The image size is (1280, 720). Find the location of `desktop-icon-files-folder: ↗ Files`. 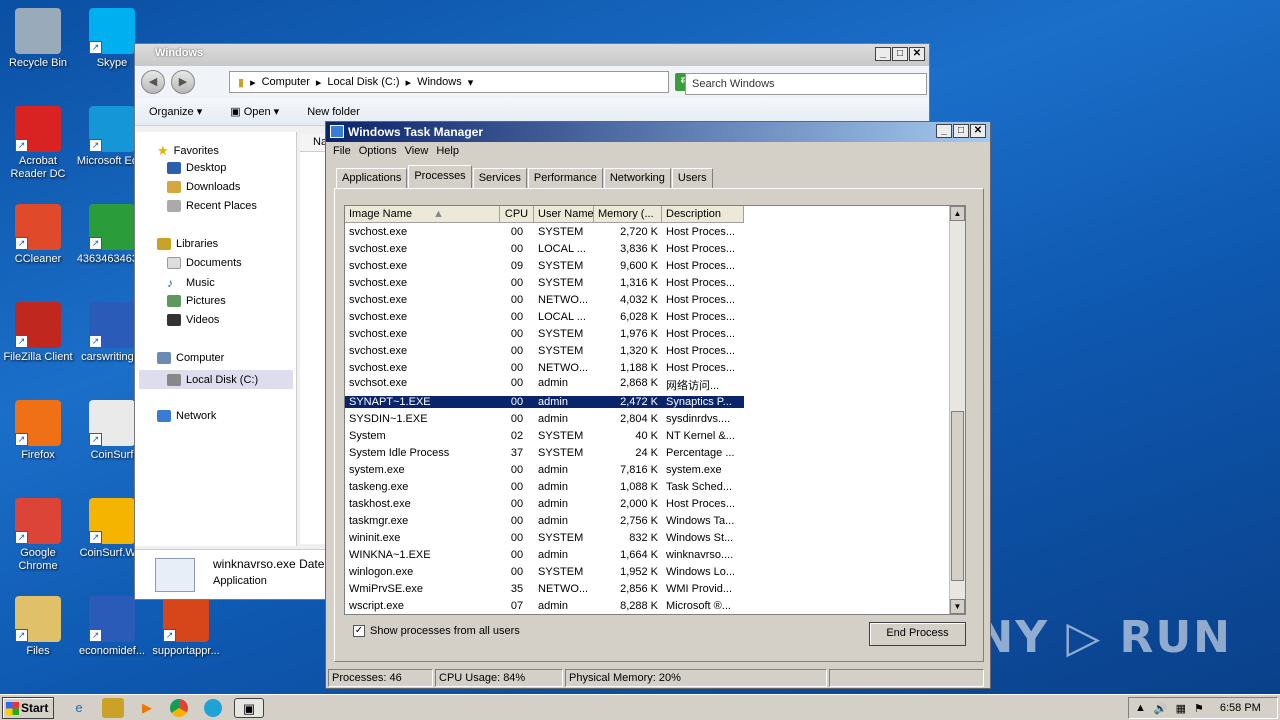

desktop-icon-files-folder: ↗ Files is located at coordinates (38, 627).